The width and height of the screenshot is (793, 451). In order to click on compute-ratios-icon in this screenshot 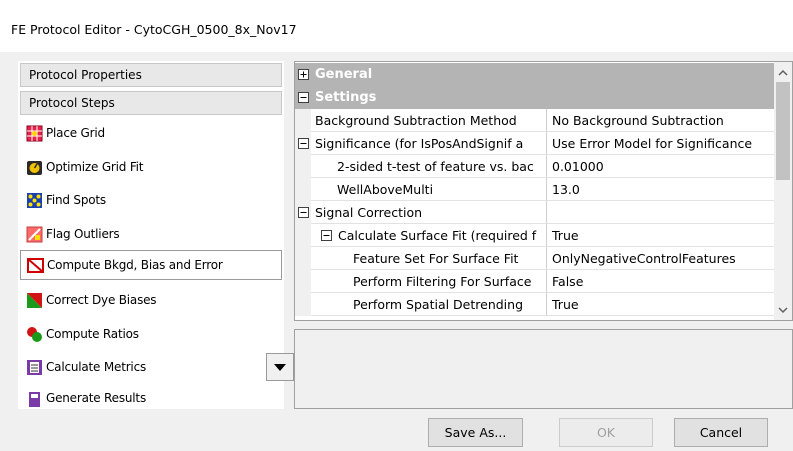, I will do `click(34, 334)`.